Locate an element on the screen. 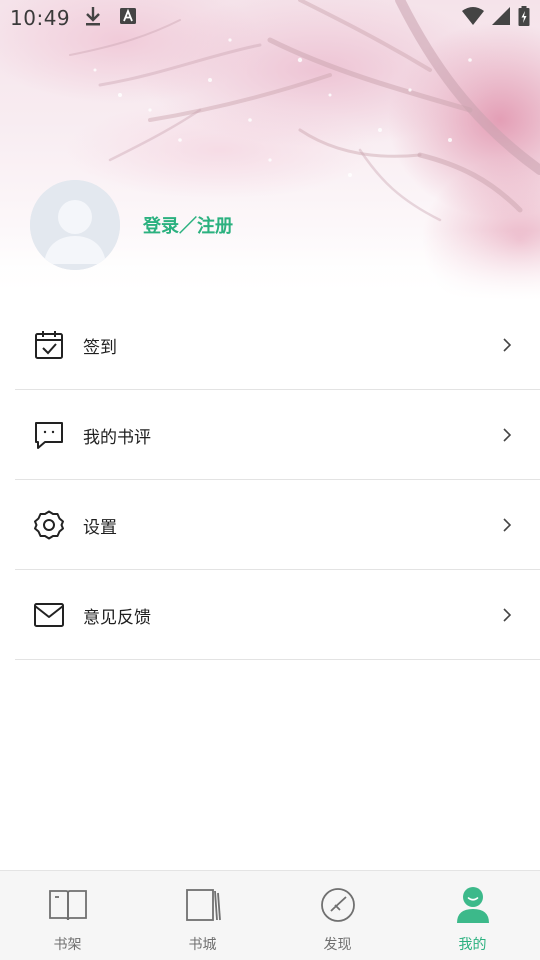 This screenshot has width=540, height=960. menu-item-feedback: 意见反馈 is located at coordinates (270, 615).